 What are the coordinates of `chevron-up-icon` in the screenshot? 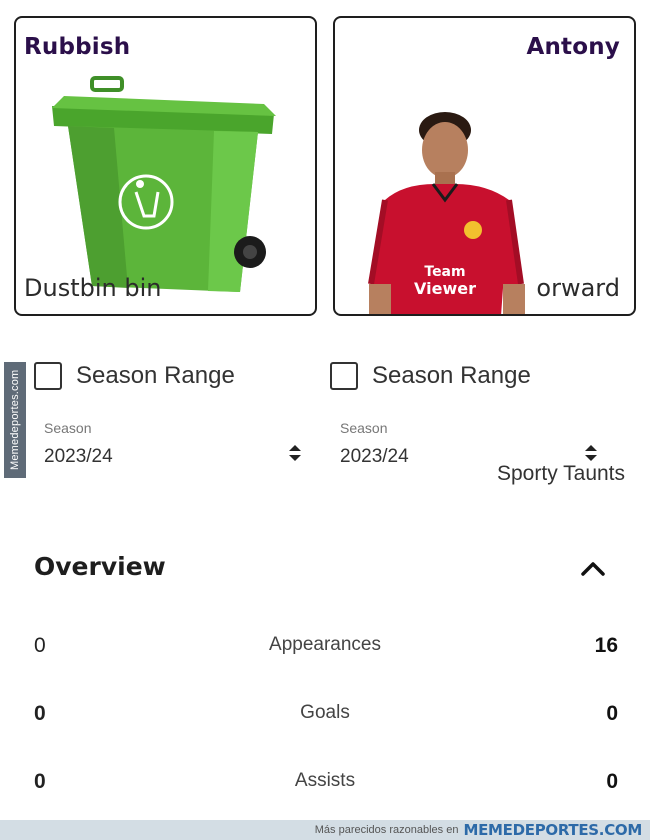 It's located at (593, 568).